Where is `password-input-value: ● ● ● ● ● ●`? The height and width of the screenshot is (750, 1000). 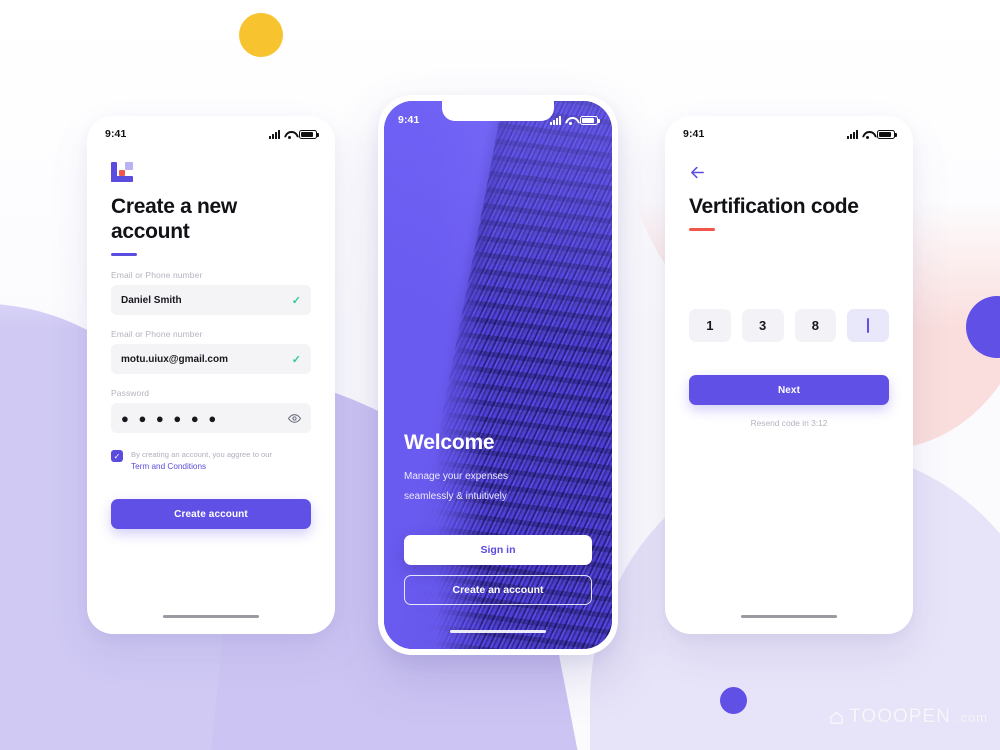
password-input-value: ● ● ● ● ● ● is located at coordinates (170, 418).